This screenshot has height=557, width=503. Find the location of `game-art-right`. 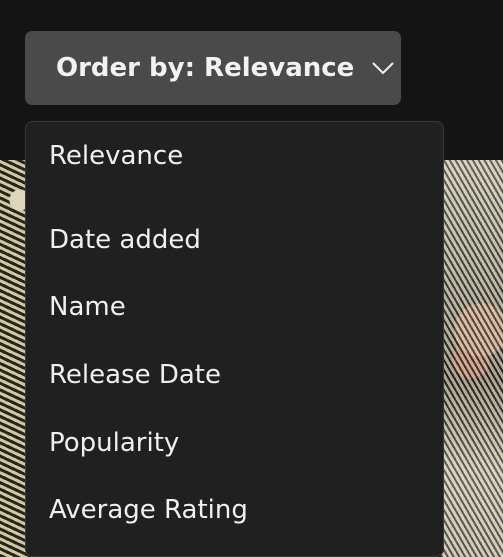

game-art-right is located at coordinates (472, 358).